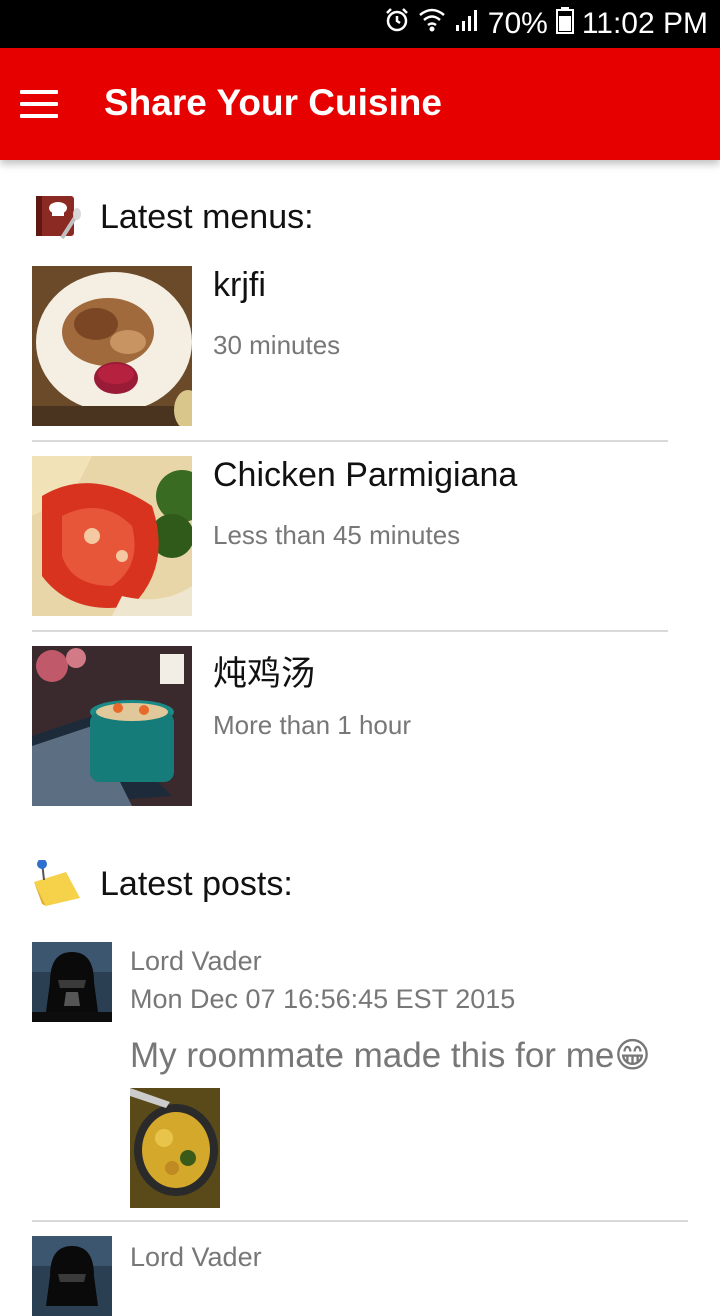 The height and width of the screenshot is (1316, 720). Describe the element at coordinates (362, 1276) in the screenshot. I see `post-item: Lord Vader` at that location.